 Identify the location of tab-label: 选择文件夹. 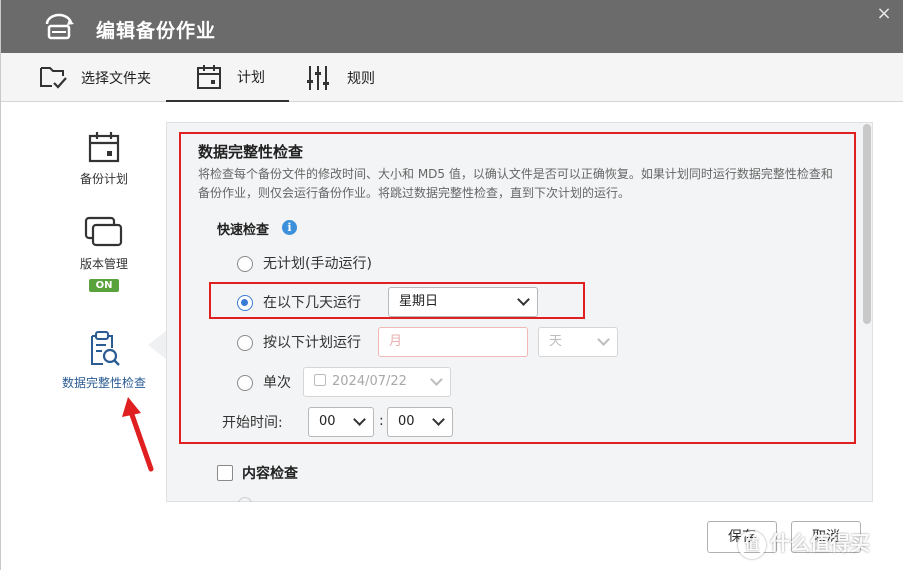
(116, 78).